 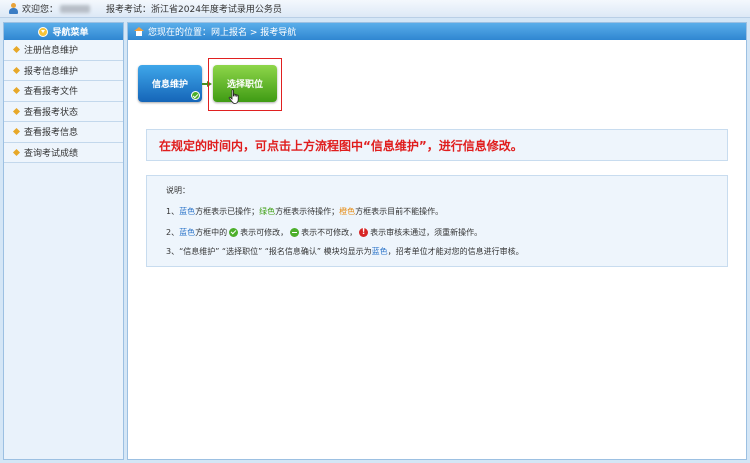 I want to click on line-text: 方框表示目前不能操作。, so click(x=399, y=211).